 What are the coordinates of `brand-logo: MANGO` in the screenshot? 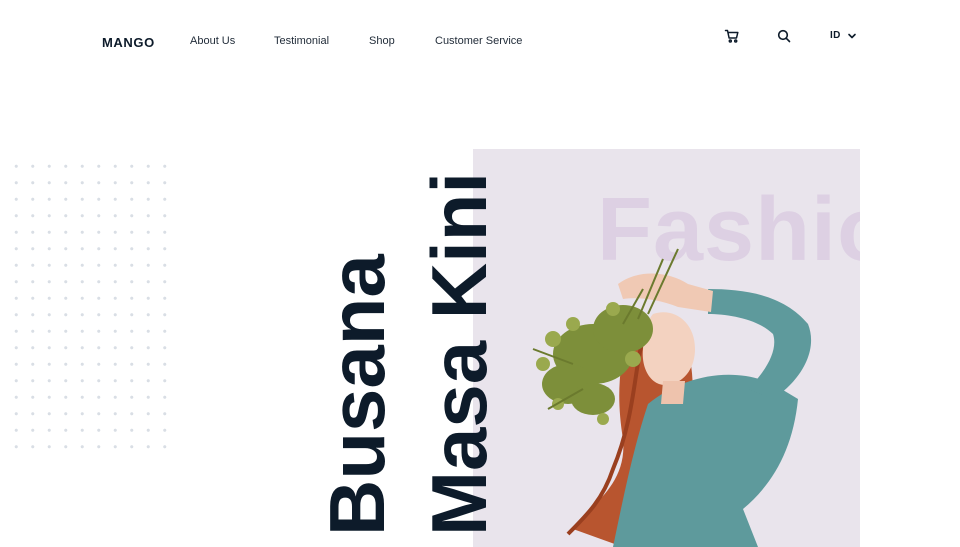 It's located at (128, 42).